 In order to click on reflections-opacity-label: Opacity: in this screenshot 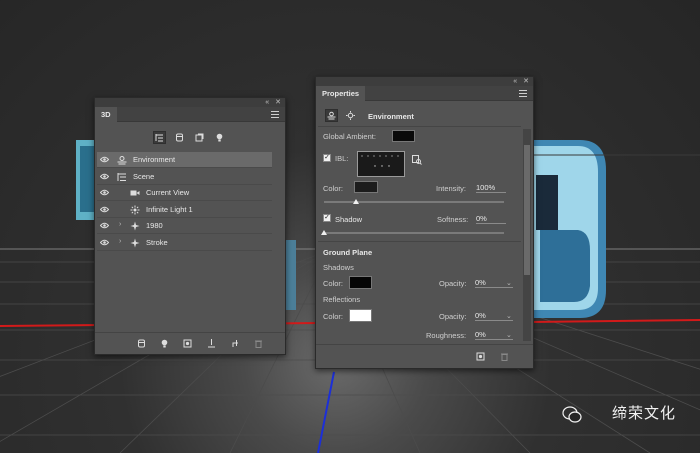, I will do `click(453, 316)`.